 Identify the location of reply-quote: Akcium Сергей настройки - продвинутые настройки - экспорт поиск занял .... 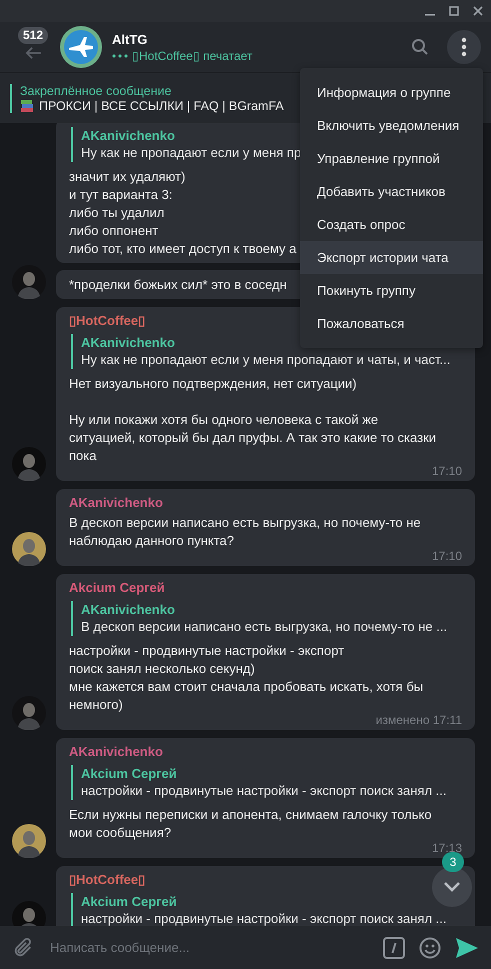
(258, 782).